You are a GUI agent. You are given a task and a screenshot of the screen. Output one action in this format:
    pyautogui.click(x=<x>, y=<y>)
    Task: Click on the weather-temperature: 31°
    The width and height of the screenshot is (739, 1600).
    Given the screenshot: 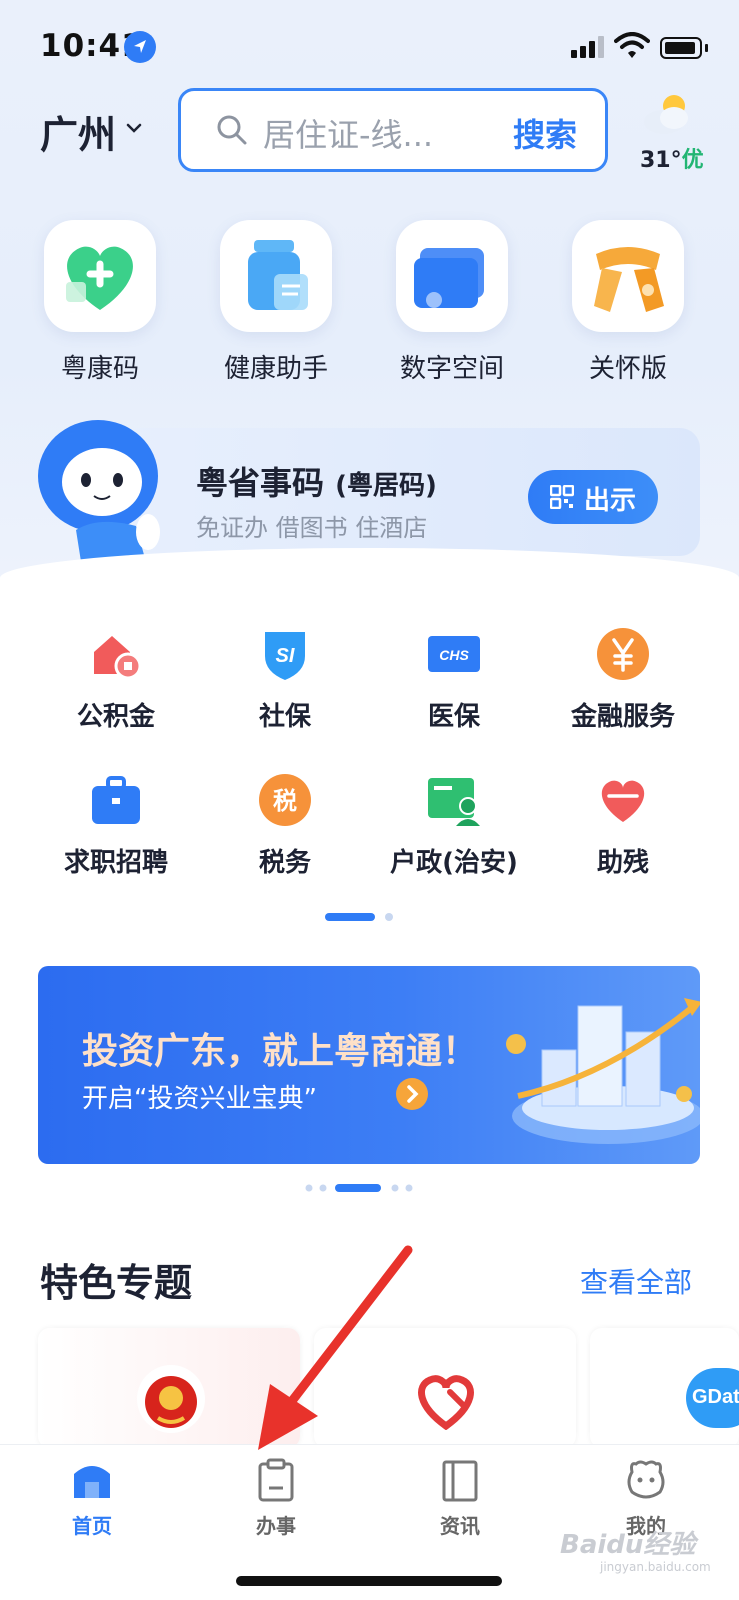 What is the action you would take?
    pyautogui.click(x=661, y=160)
    